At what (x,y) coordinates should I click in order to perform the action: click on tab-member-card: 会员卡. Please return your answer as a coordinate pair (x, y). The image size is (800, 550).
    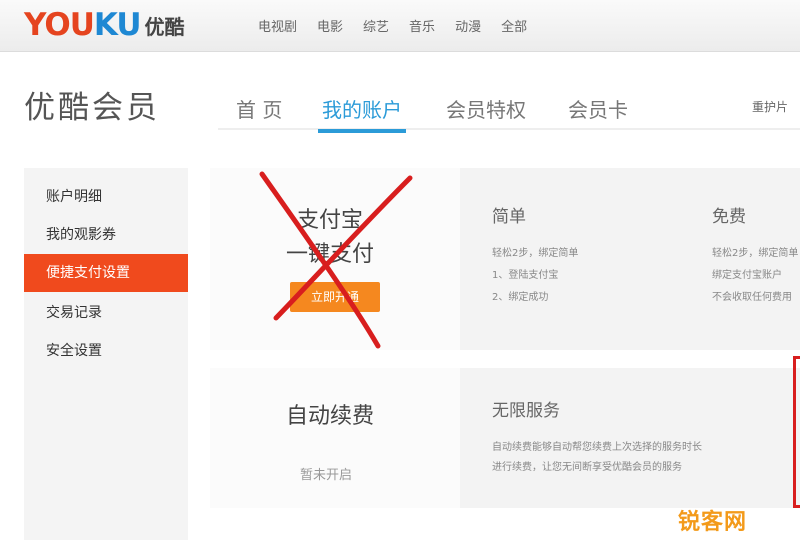
    Looking at the image, I should click on (598, 108).